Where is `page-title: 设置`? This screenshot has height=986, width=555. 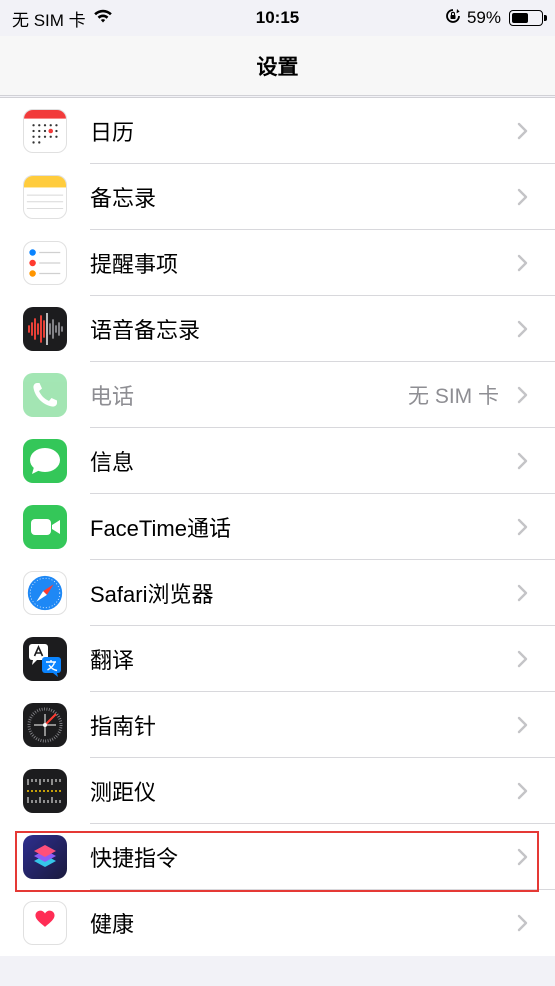
page-title: 设置 is located at coordinates (277, 67).